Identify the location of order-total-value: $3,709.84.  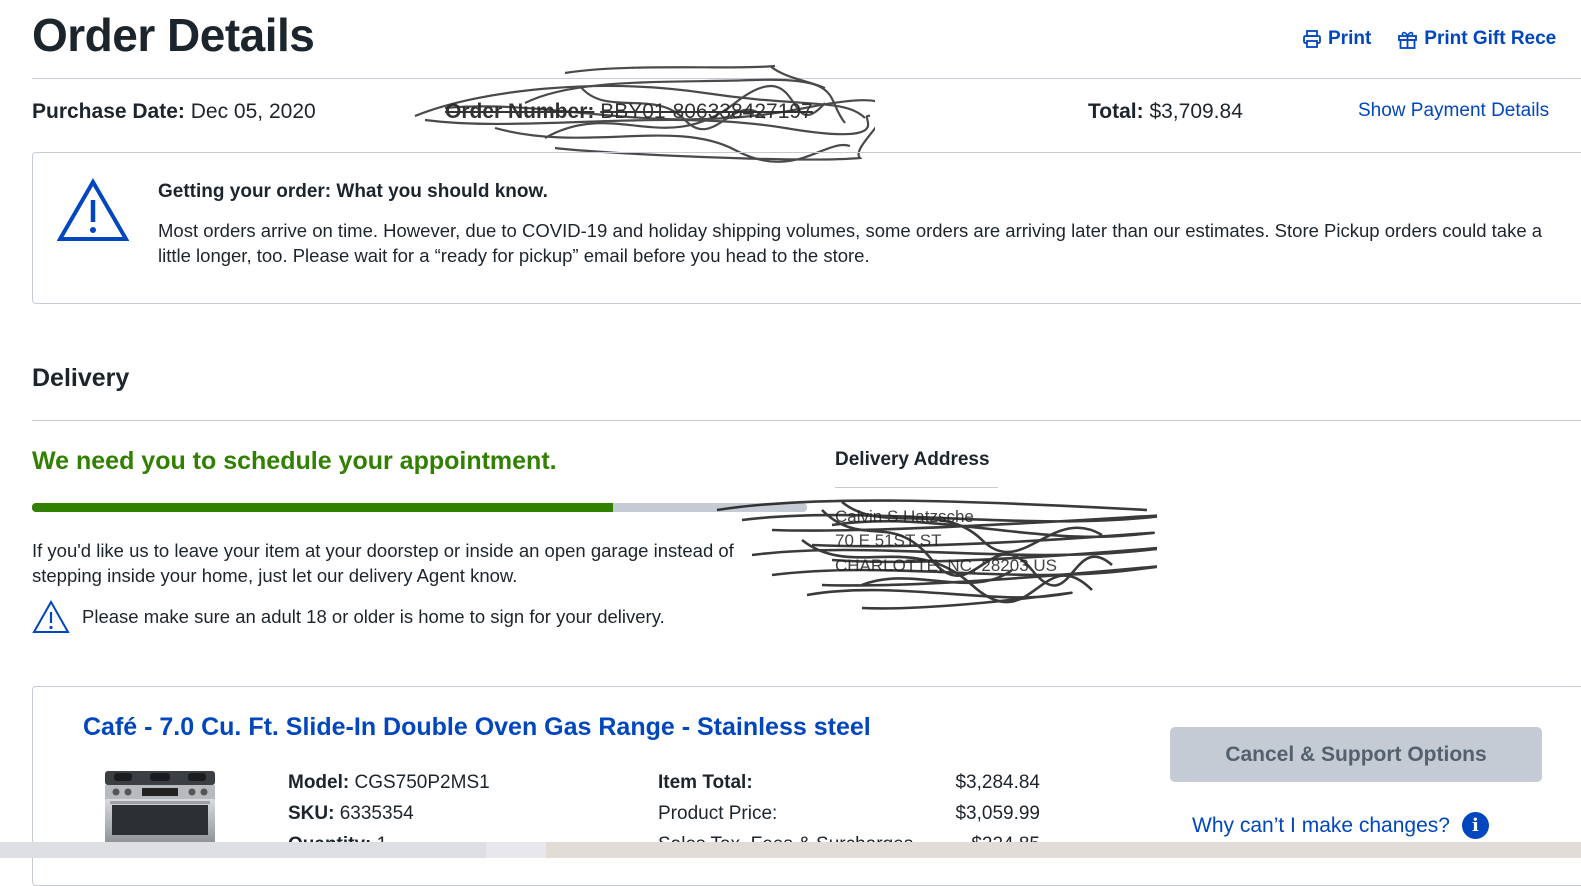
(1196, 111).